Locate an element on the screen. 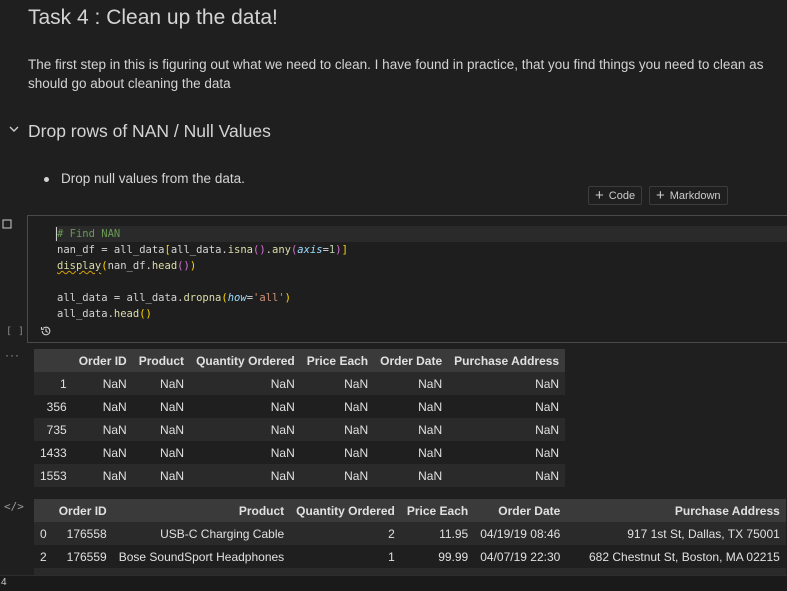 The image size is (787, 591). table-row: 1 NaN NaN NaN NaN NaN NaN is located at coordinates (300, 383).